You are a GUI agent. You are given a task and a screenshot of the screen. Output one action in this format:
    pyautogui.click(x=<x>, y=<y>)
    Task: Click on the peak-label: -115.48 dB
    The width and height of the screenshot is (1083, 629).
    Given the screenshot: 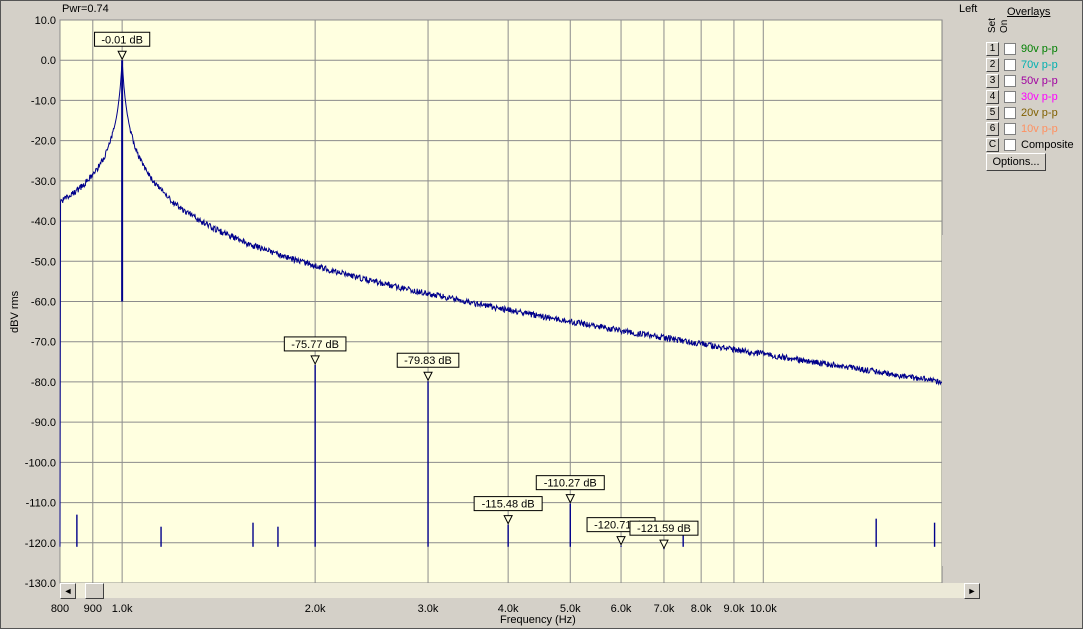 What is the action you would take?
    pyautogui.click(x=508, y=505)
    